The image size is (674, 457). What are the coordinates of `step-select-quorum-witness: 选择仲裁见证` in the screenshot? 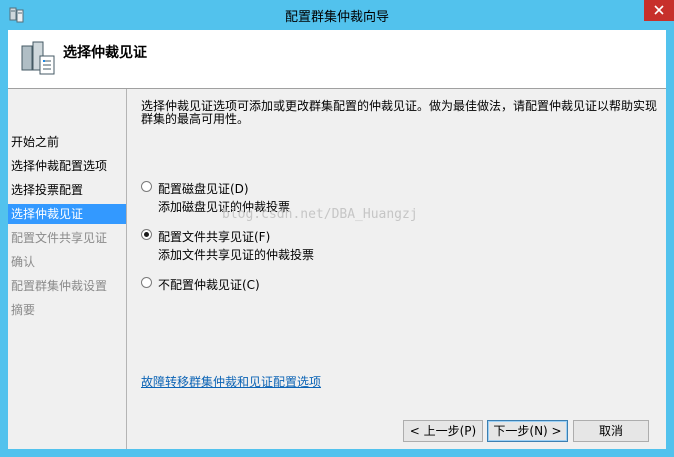 It's located at (67, 214).